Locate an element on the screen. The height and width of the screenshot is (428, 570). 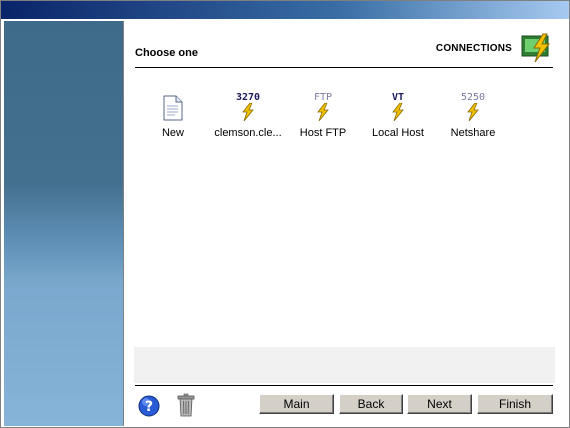
description-panel is located at coordinates (344, 365).